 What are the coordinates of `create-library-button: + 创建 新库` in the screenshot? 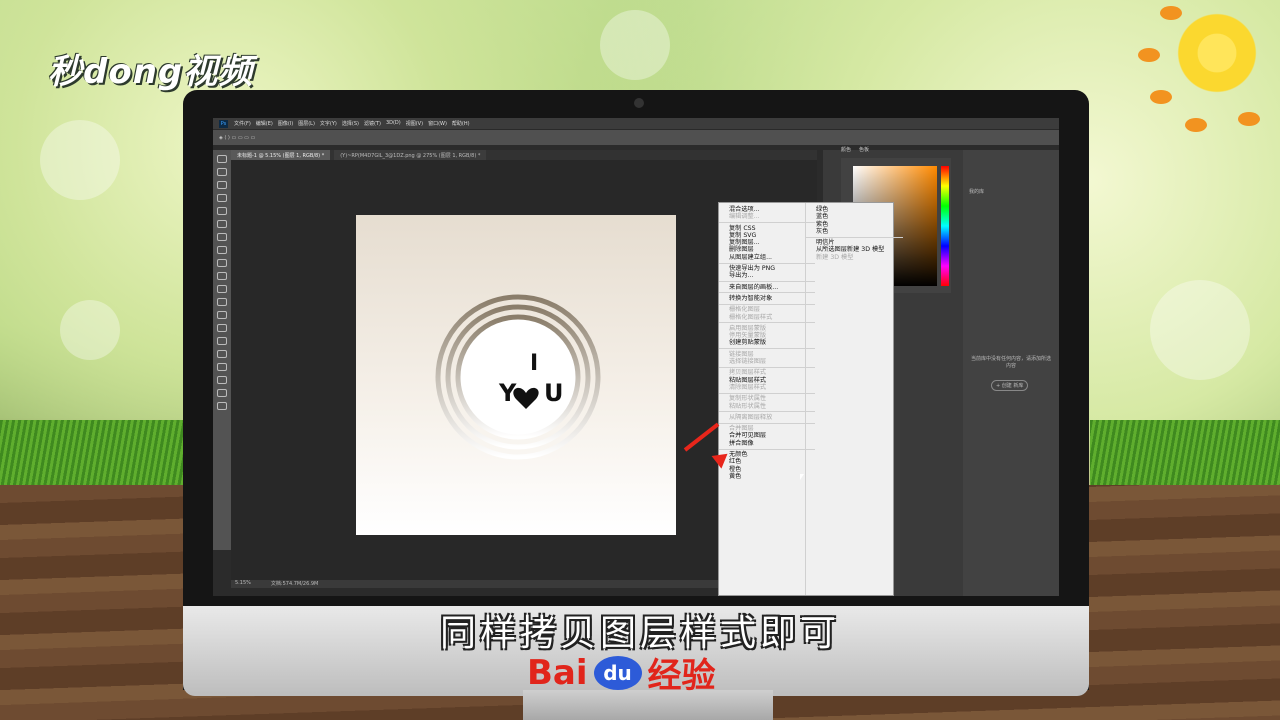 It's located at (1010, 385).